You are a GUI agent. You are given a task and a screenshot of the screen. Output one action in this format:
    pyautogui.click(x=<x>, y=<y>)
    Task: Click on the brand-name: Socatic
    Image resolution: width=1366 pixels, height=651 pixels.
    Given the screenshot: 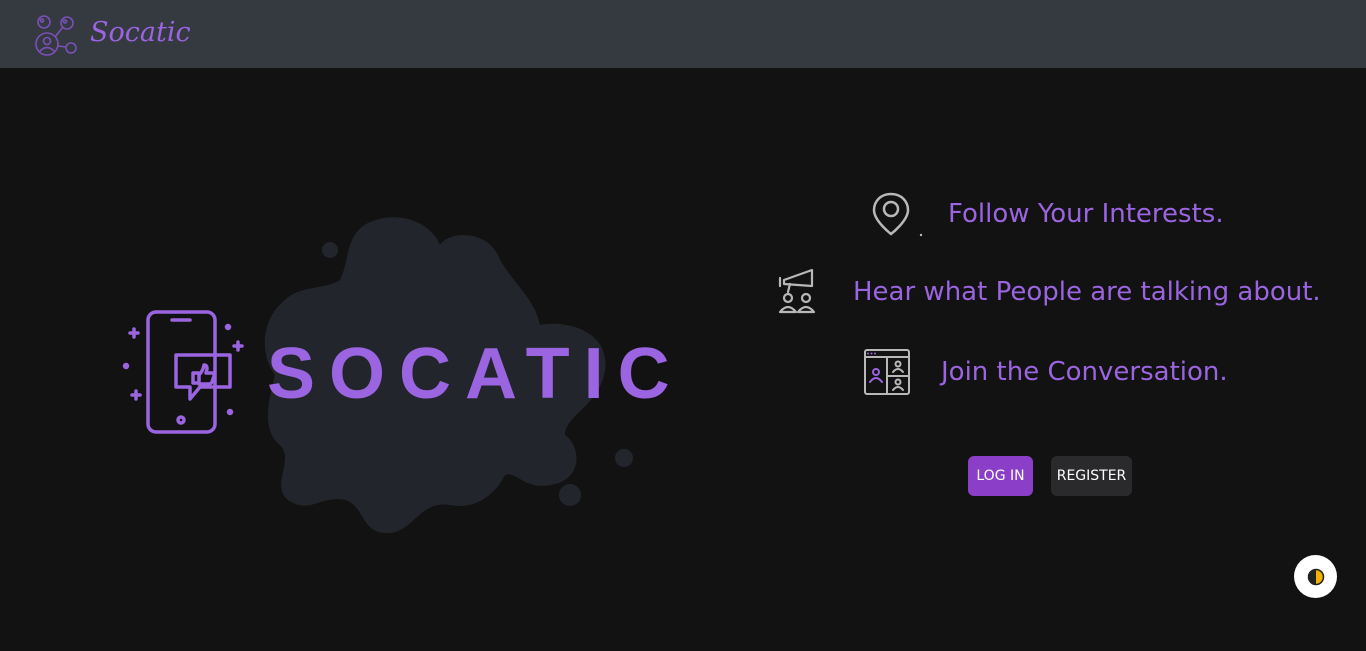 What is the action you would take?
    pyautogui.click(x=140, y=32)
    